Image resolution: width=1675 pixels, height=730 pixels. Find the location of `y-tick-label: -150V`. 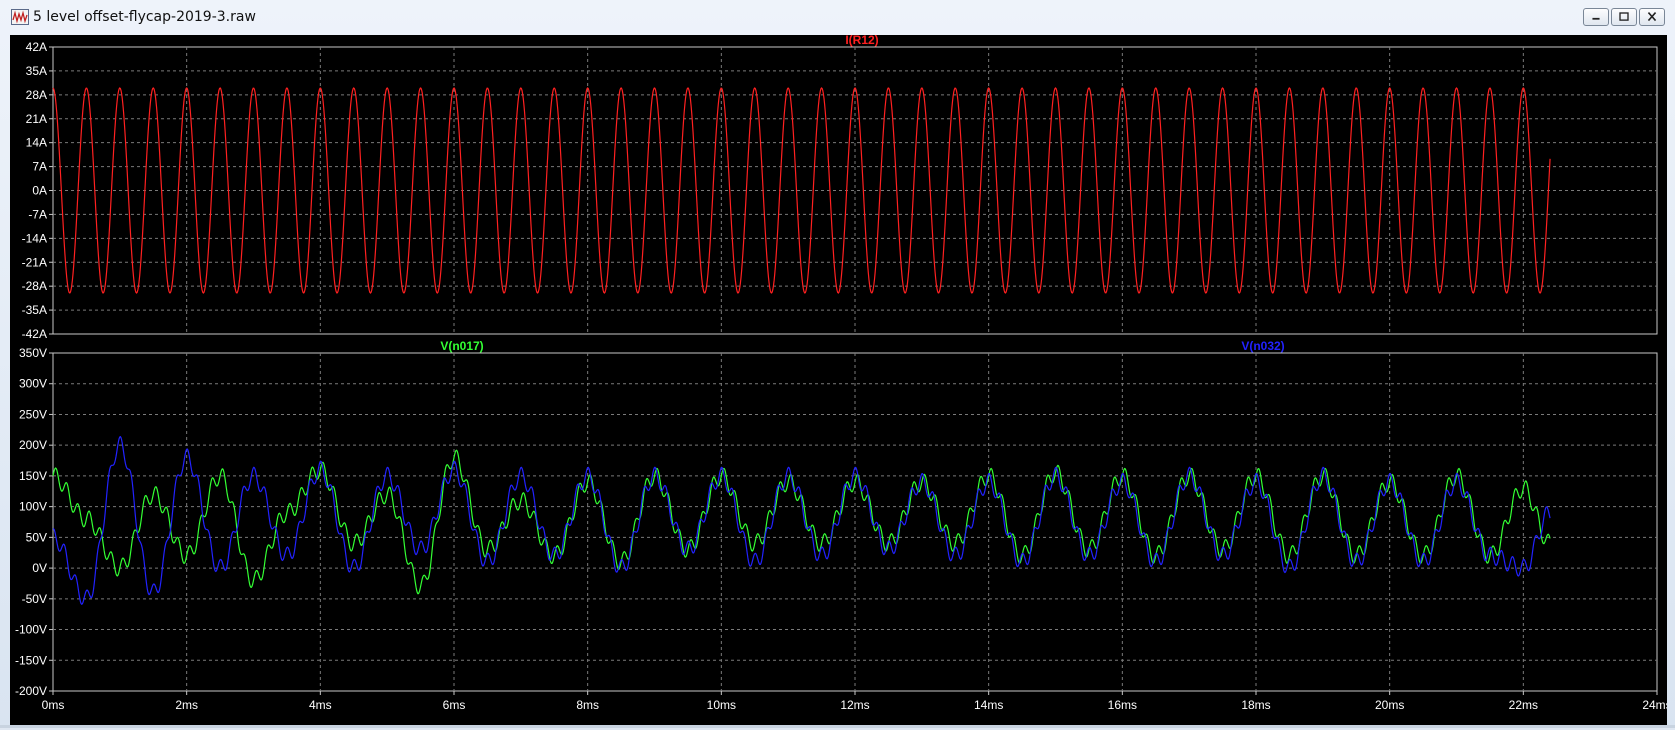

y-tick-label: -150V is located at coordinates (31, 660).